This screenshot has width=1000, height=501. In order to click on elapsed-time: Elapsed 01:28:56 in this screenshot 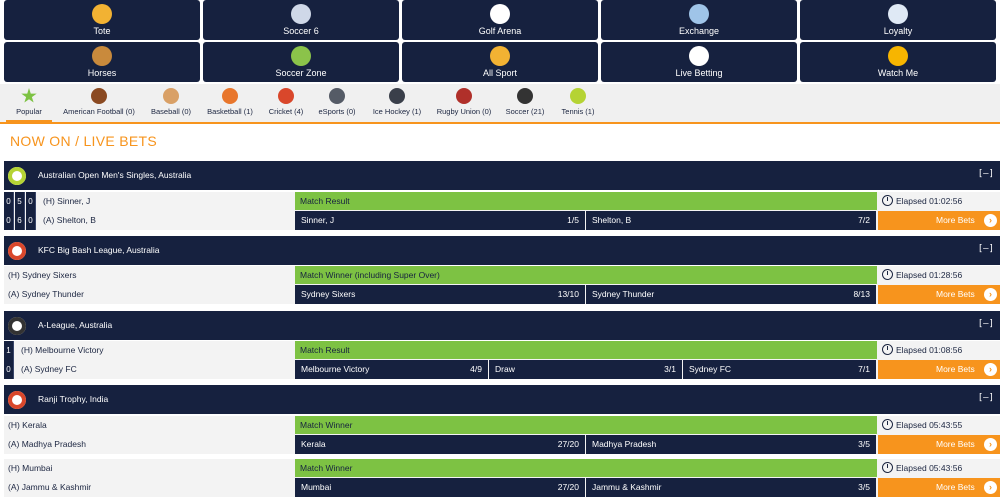, I will do `click(939, 275)`.